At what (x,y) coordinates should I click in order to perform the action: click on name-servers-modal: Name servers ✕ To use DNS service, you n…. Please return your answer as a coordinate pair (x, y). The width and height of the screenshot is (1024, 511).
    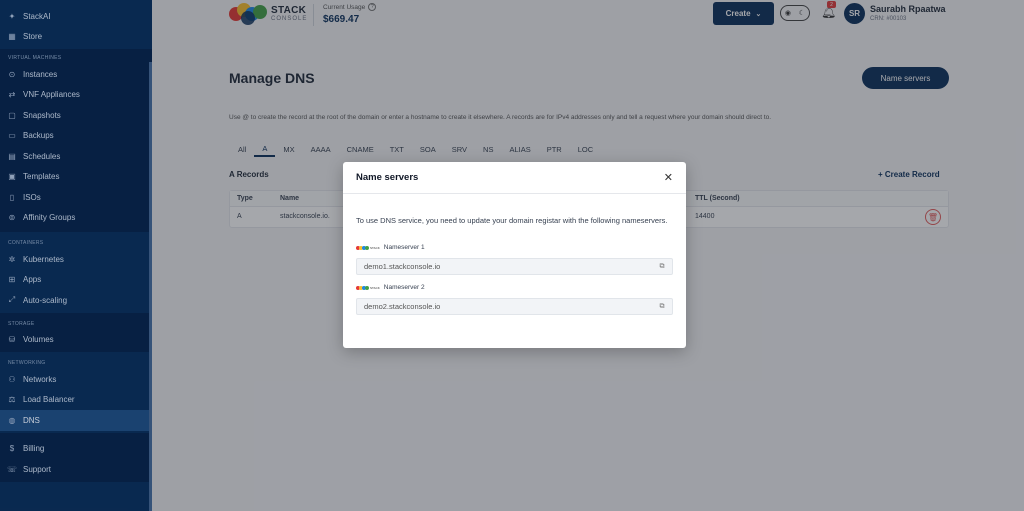
    Looking at the image, I should click on (514, 255).